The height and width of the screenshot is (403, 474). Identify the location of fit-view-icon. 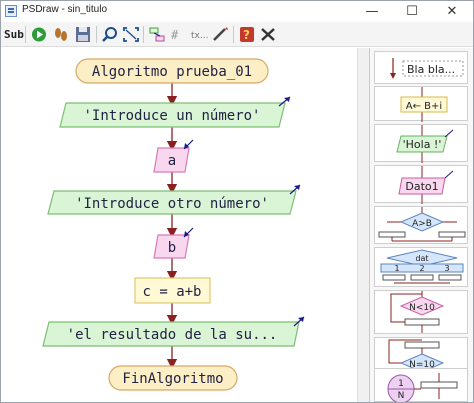
(131, 34).